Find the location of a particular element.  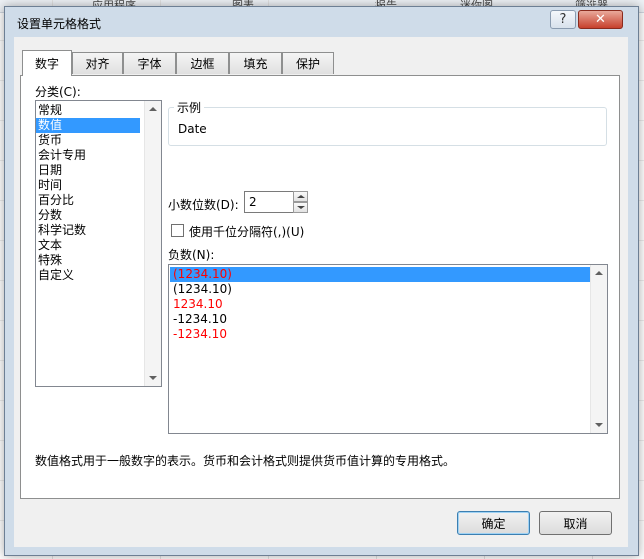

category-item: 分数 is located at coordinates (88, 215).